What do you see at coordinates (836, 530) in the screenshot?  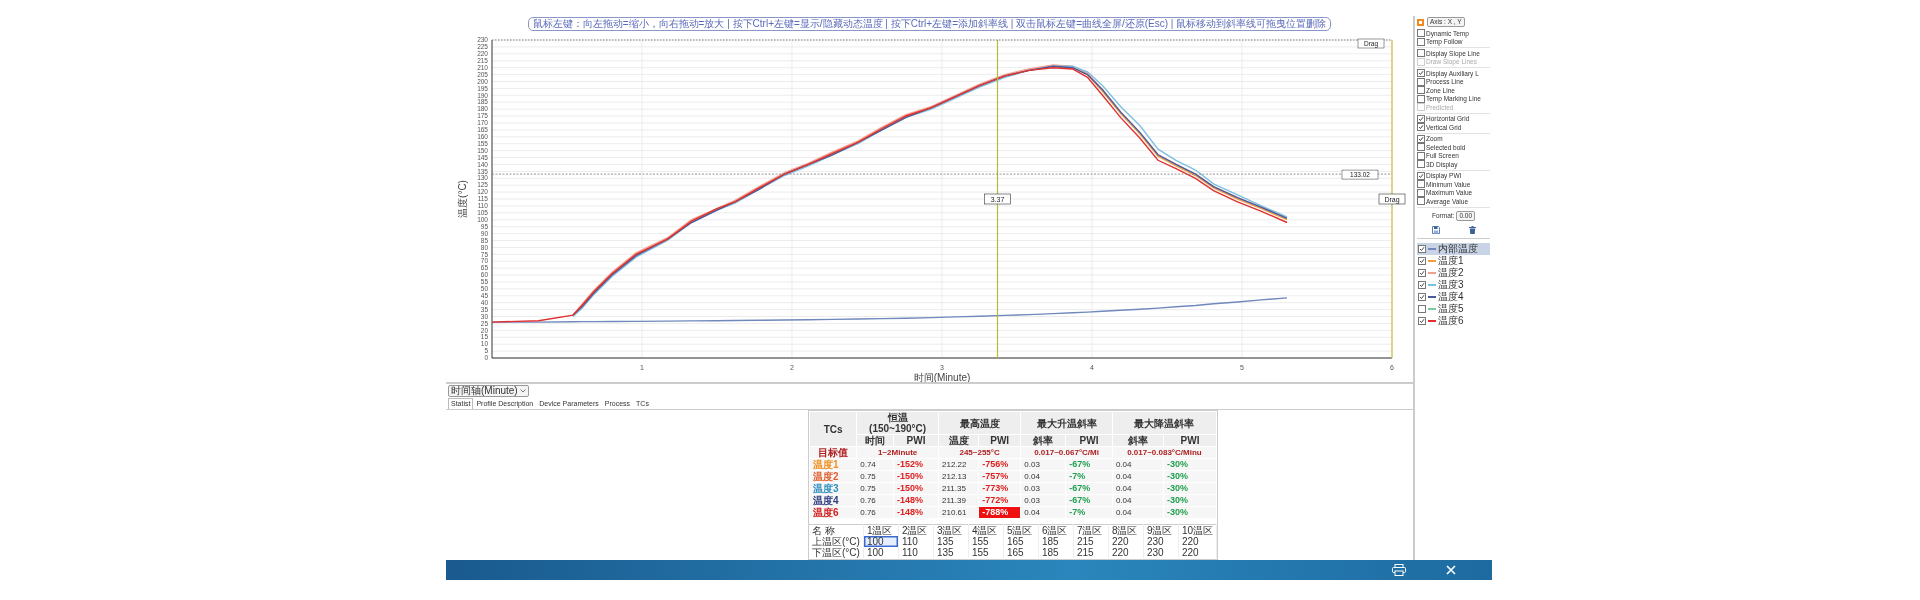 I see `column-header: 名 称` at bounding box center [836, 530].